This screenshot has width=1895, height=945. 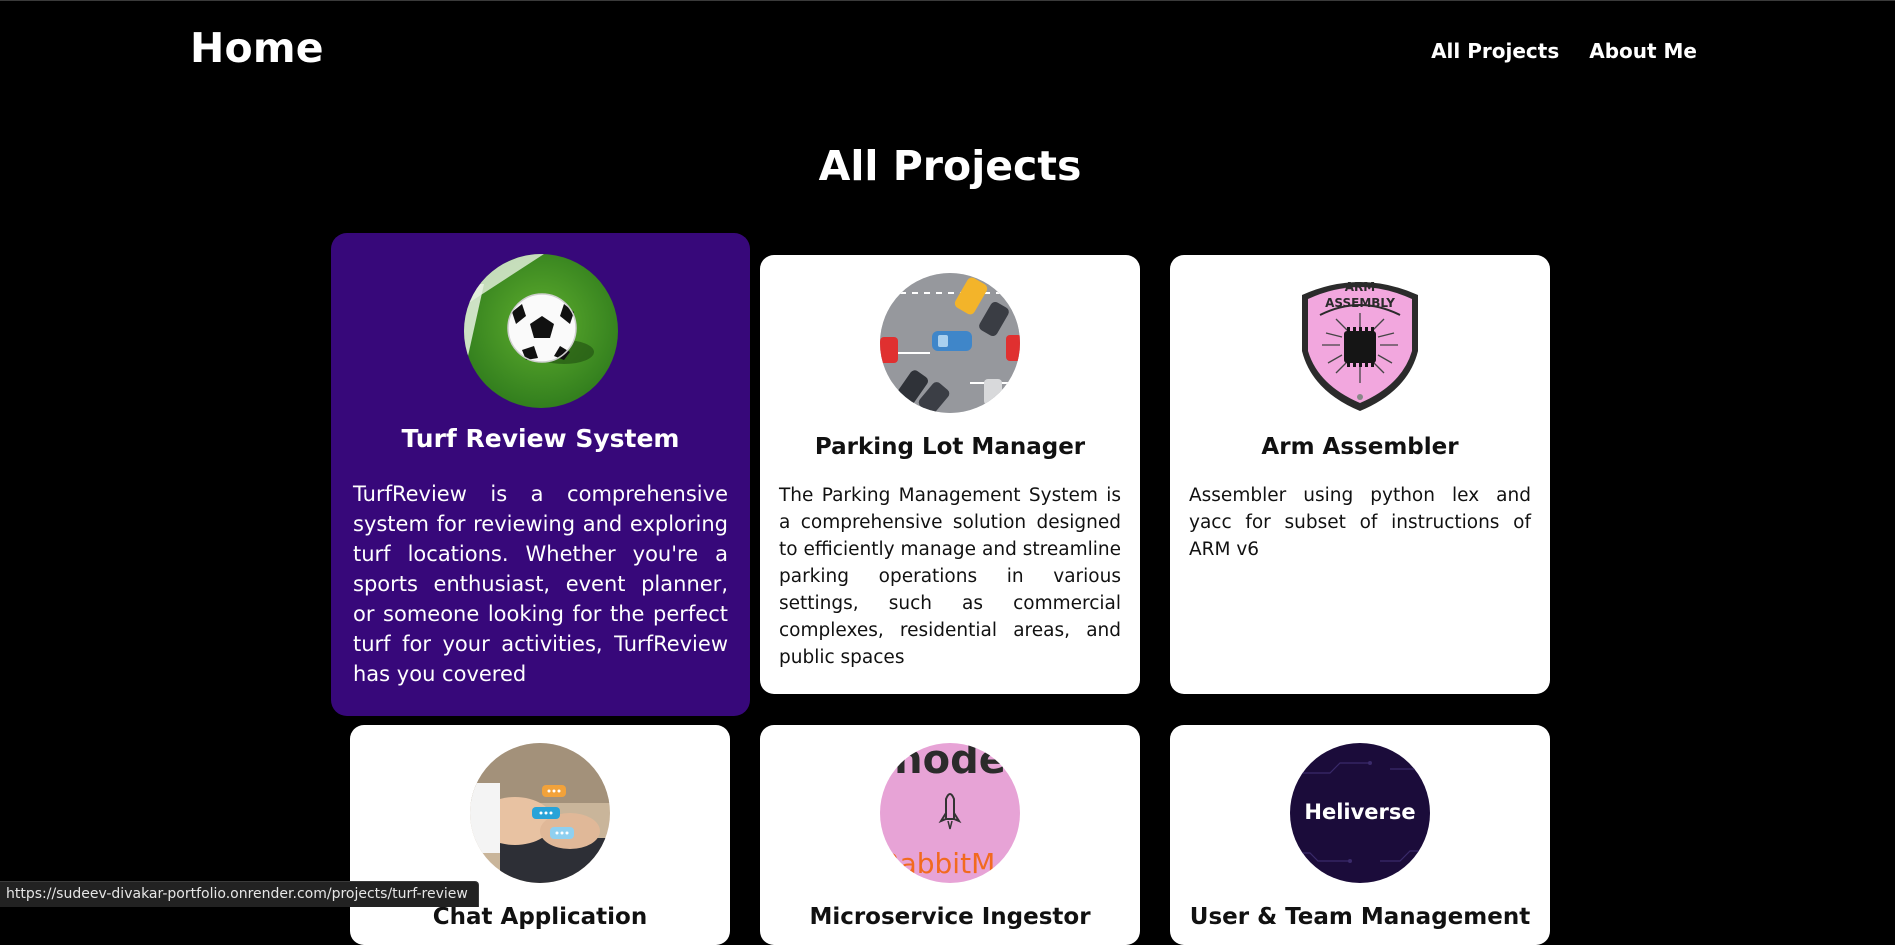 I want to click on project-title: Turf Review System, so click(x=540, y=438).